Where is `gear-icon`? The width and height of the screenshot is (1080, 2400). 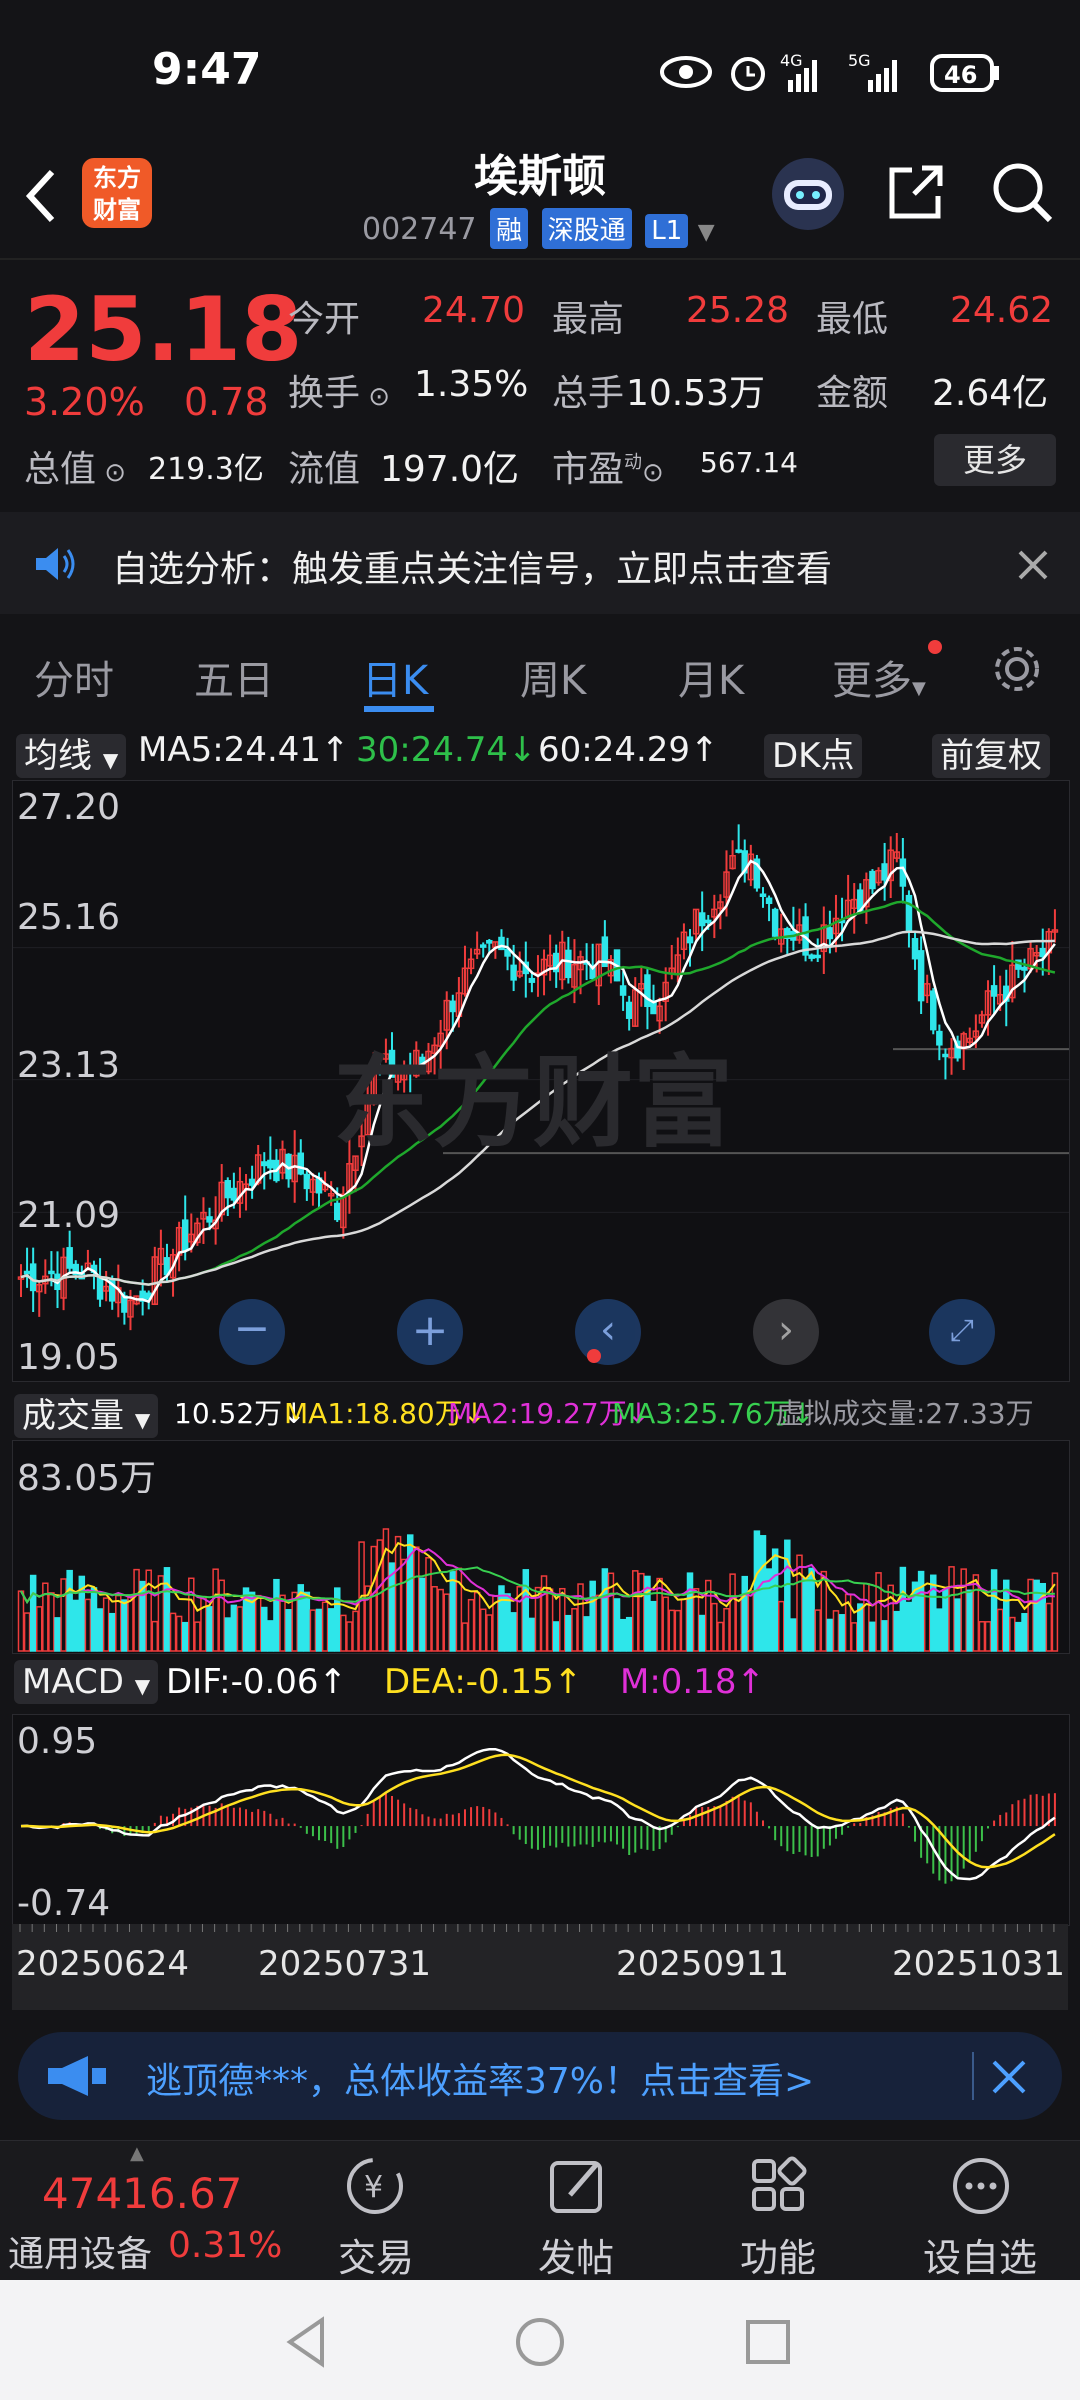 gear-icon is located at coordinates (1017, 669).